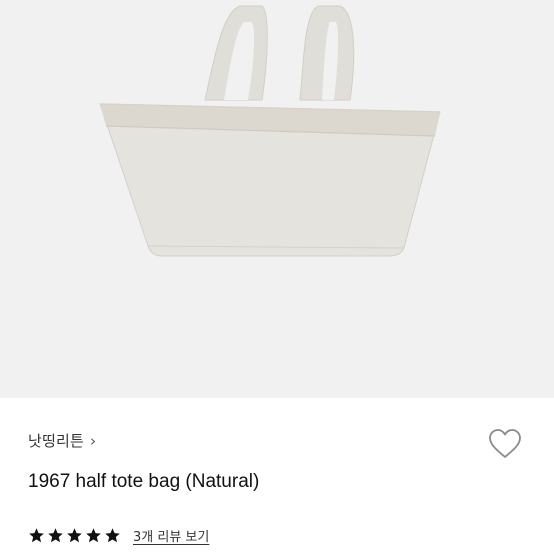 The width and height of the screenshot is (554, 554). Describe the element at coordinates (56, 441) in the screenshot. I see `brand-name: 낫띵리튼` at that location.